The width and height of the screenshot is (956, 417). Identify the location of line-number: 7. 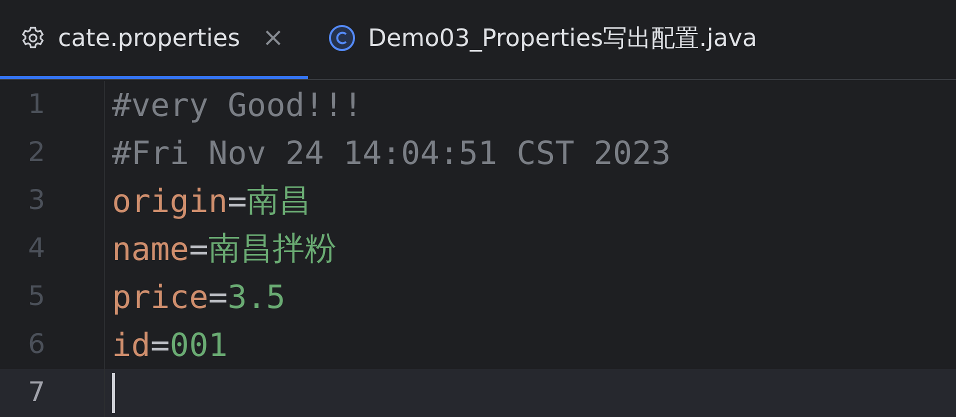
(52, 393).